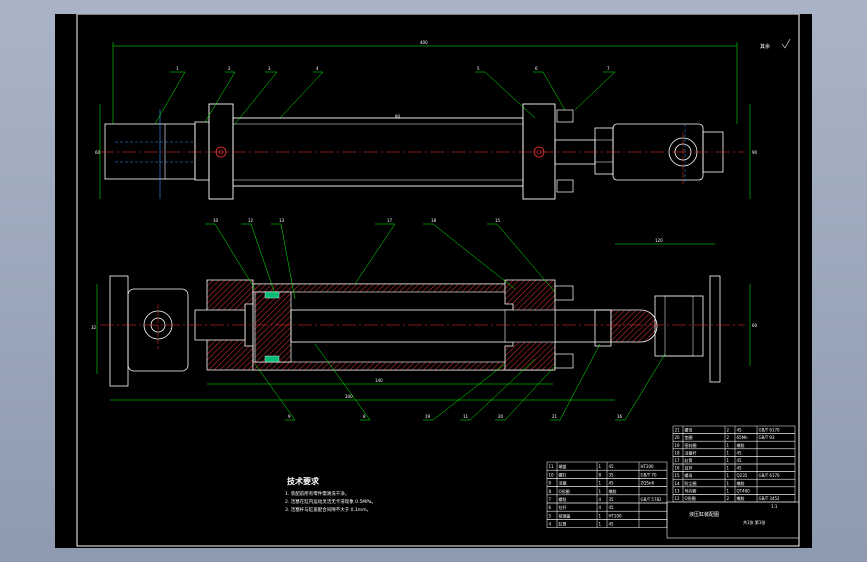  What do you see at coordinates (754, 522) in the screenshot?
I see `title-block-sheet: 共1张 第1张` at bounding box center [754, 522].